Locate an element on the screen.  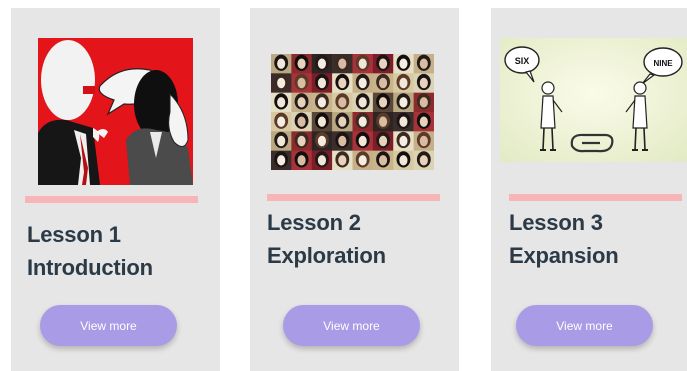
lesson-2-number: Lesson 2 is located at coordinates (314, 222).